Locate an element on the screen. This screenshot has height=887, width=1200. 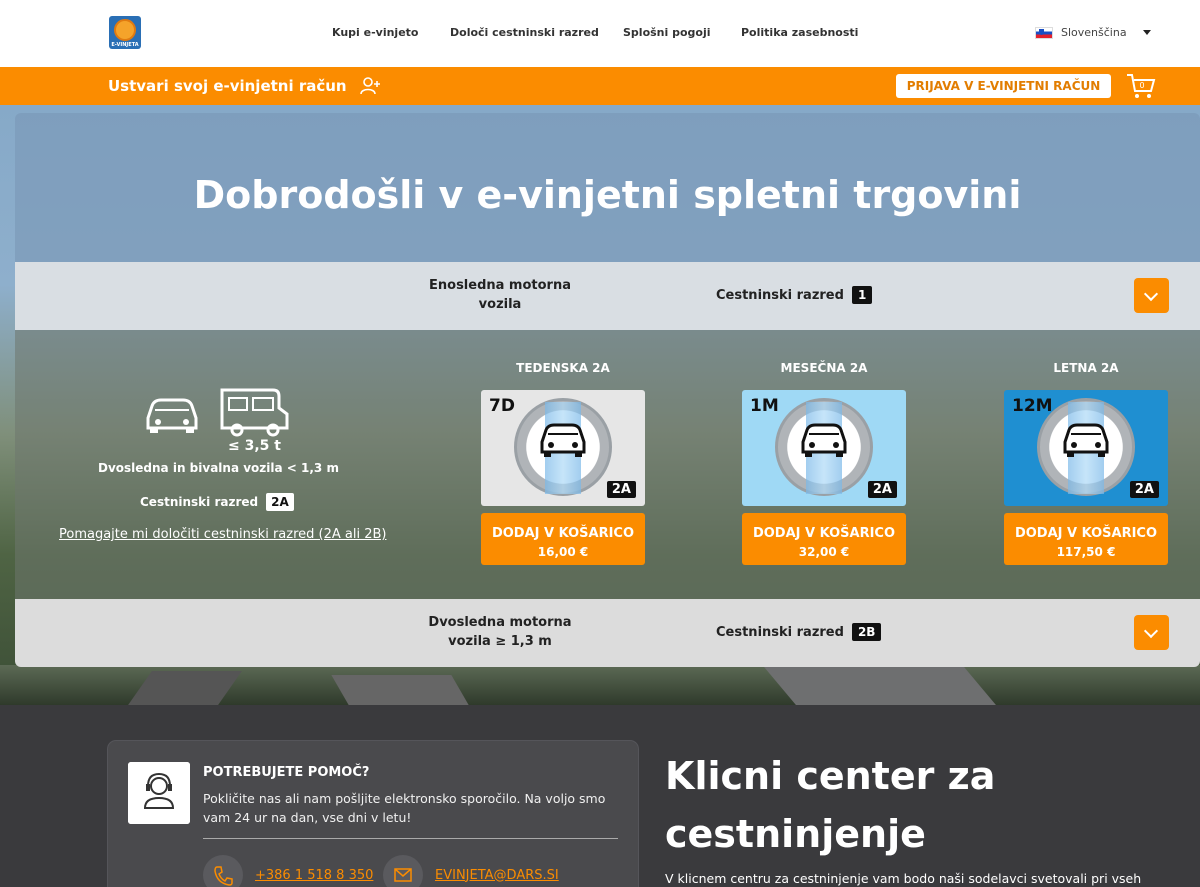
support-agent-icon is located at coordinates (159, 793).